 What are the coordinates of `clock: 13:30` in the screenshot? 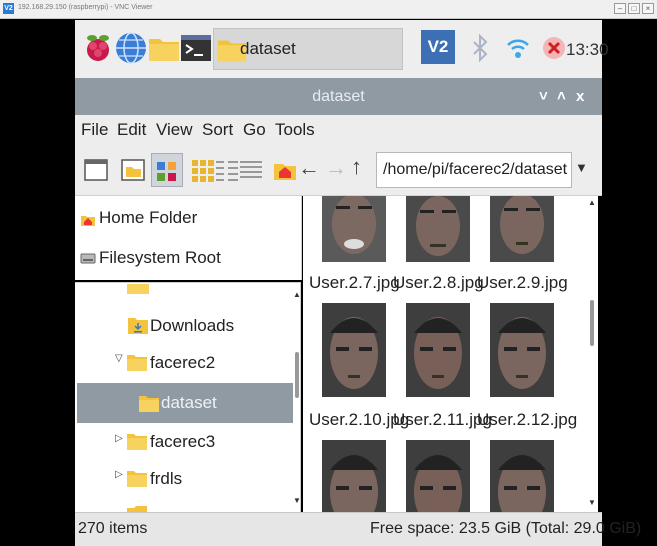 It's located at (587, 49).